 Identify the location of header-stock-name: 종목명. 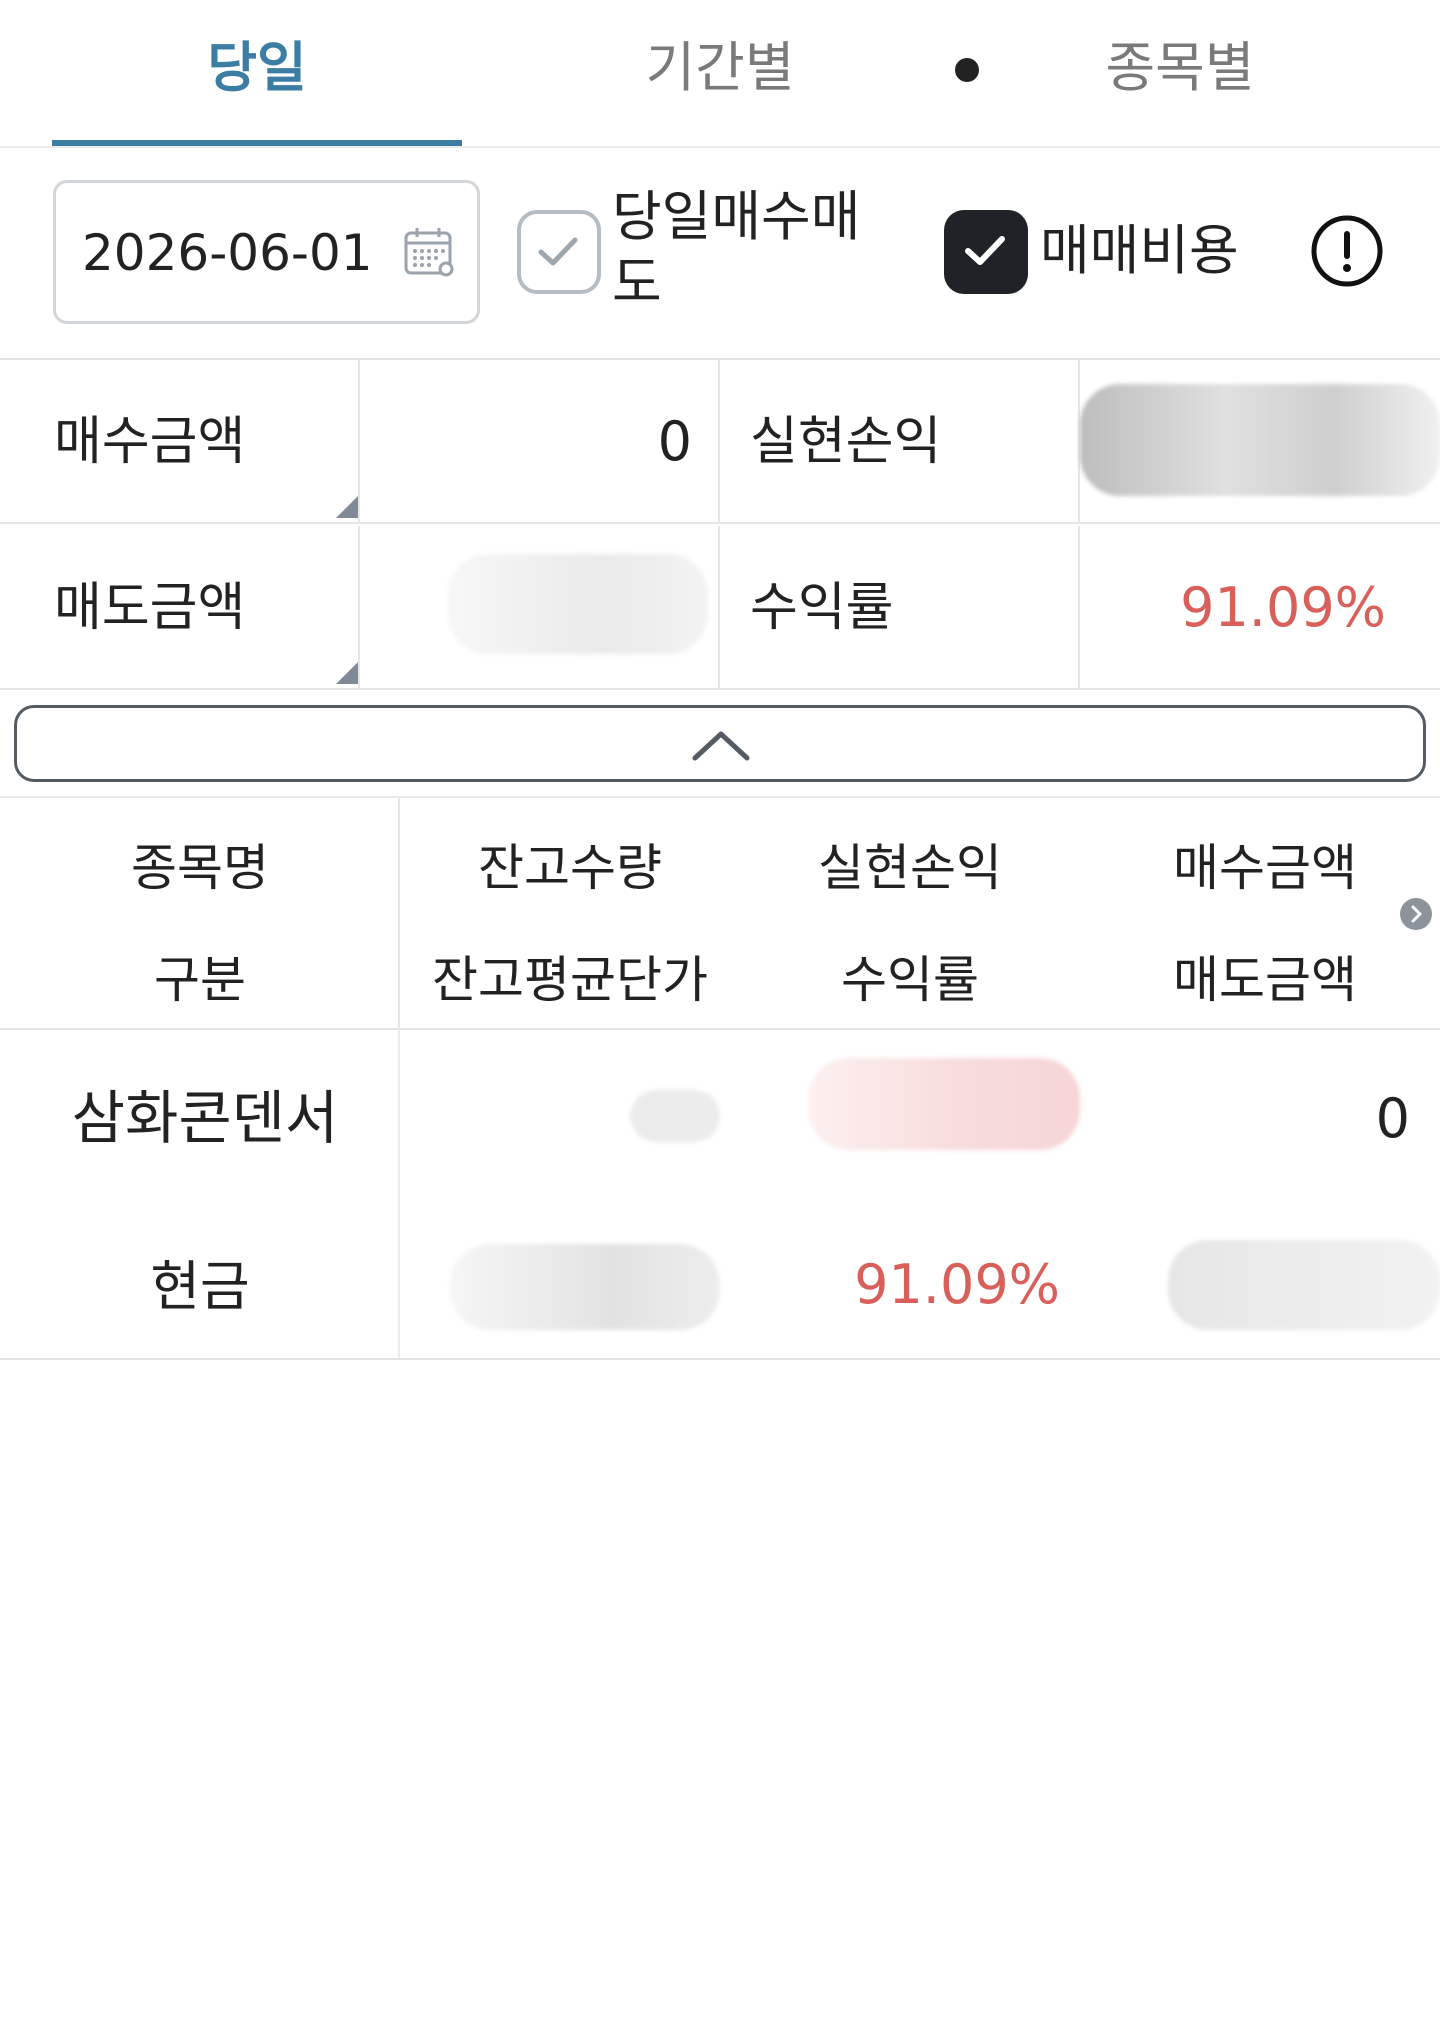
(200, 868).